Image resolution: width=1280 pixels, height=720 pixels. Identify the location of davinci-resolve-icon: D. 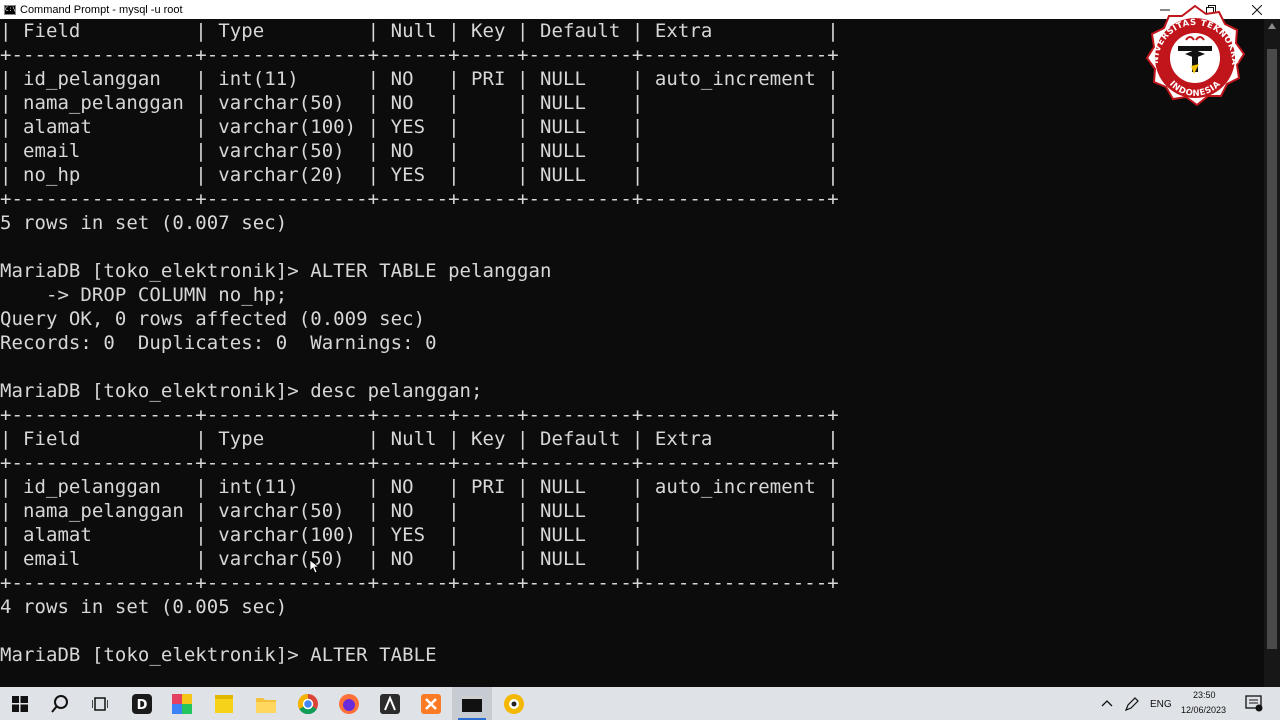
(142, 703).